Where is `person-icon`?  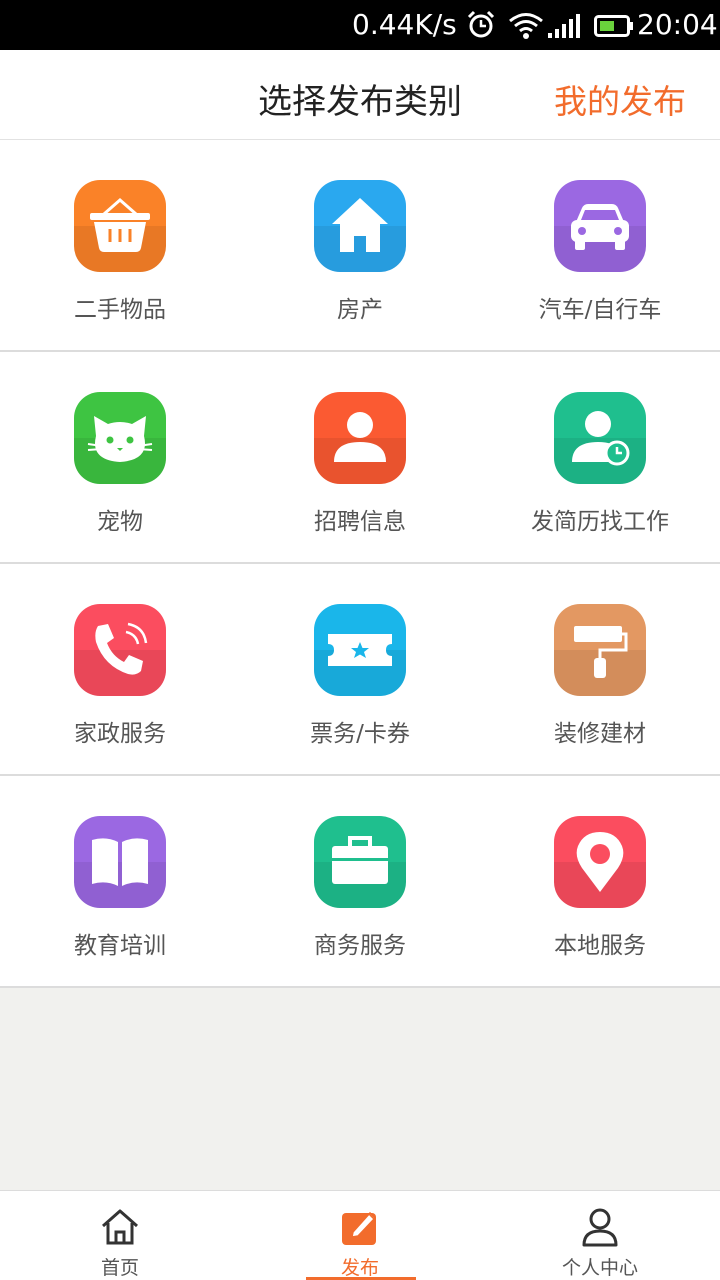
person-icon is located at coordinates (360, 437).